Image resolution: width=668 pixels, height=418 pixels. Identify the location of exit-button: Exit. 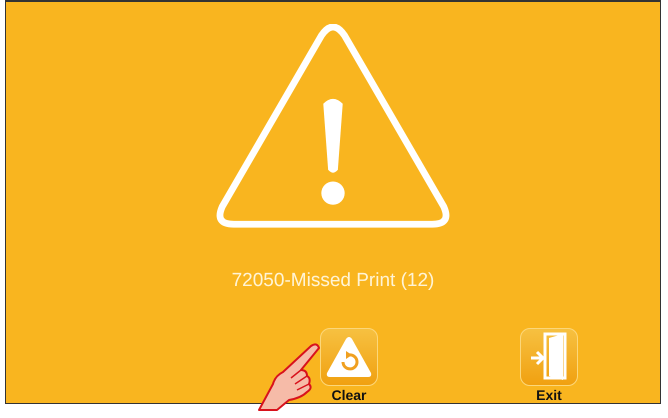
(549, 365).